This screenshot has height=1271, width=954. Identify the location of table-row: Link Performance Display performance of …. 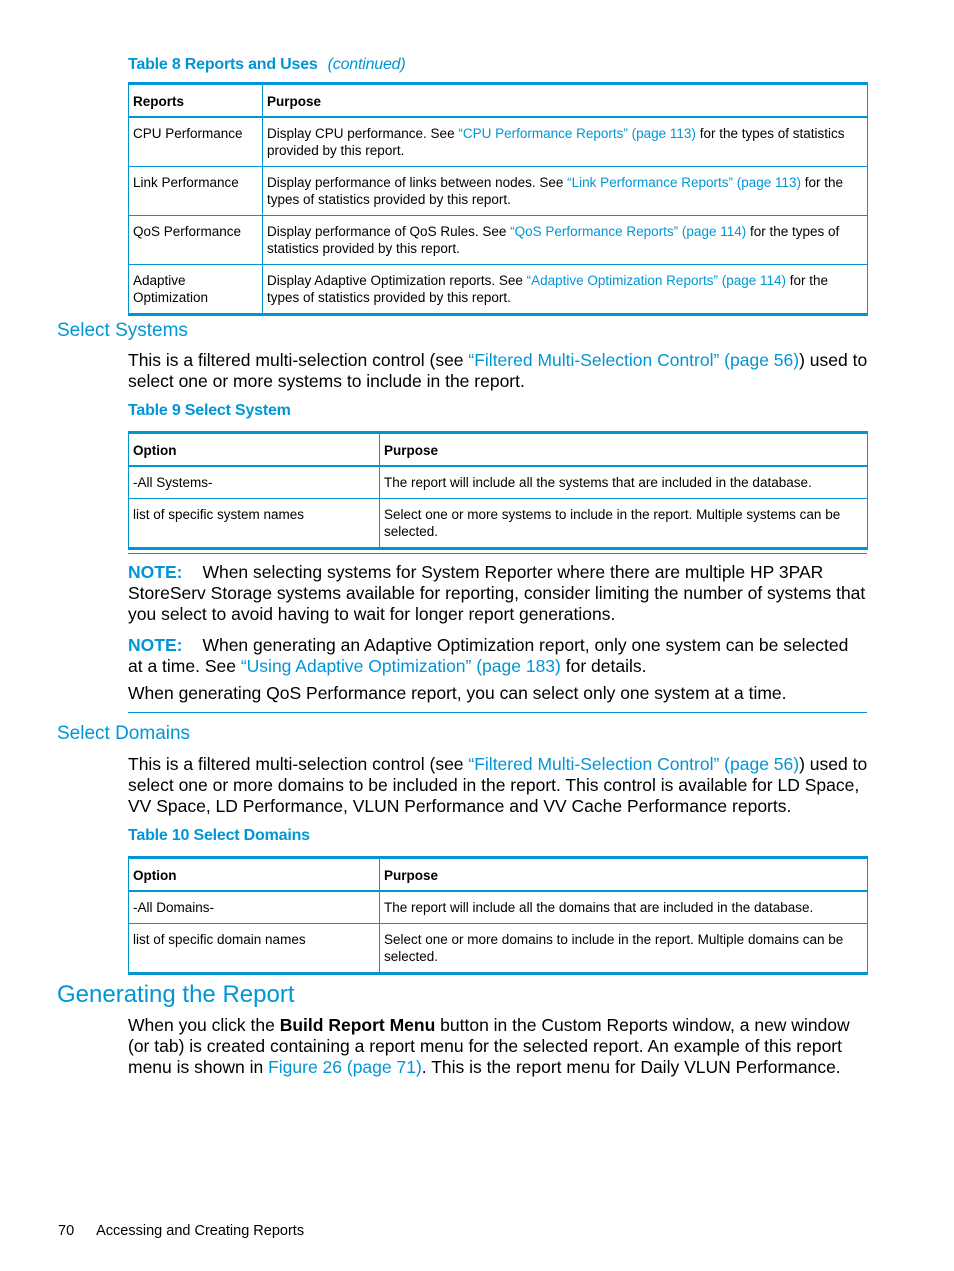
(498, 191).